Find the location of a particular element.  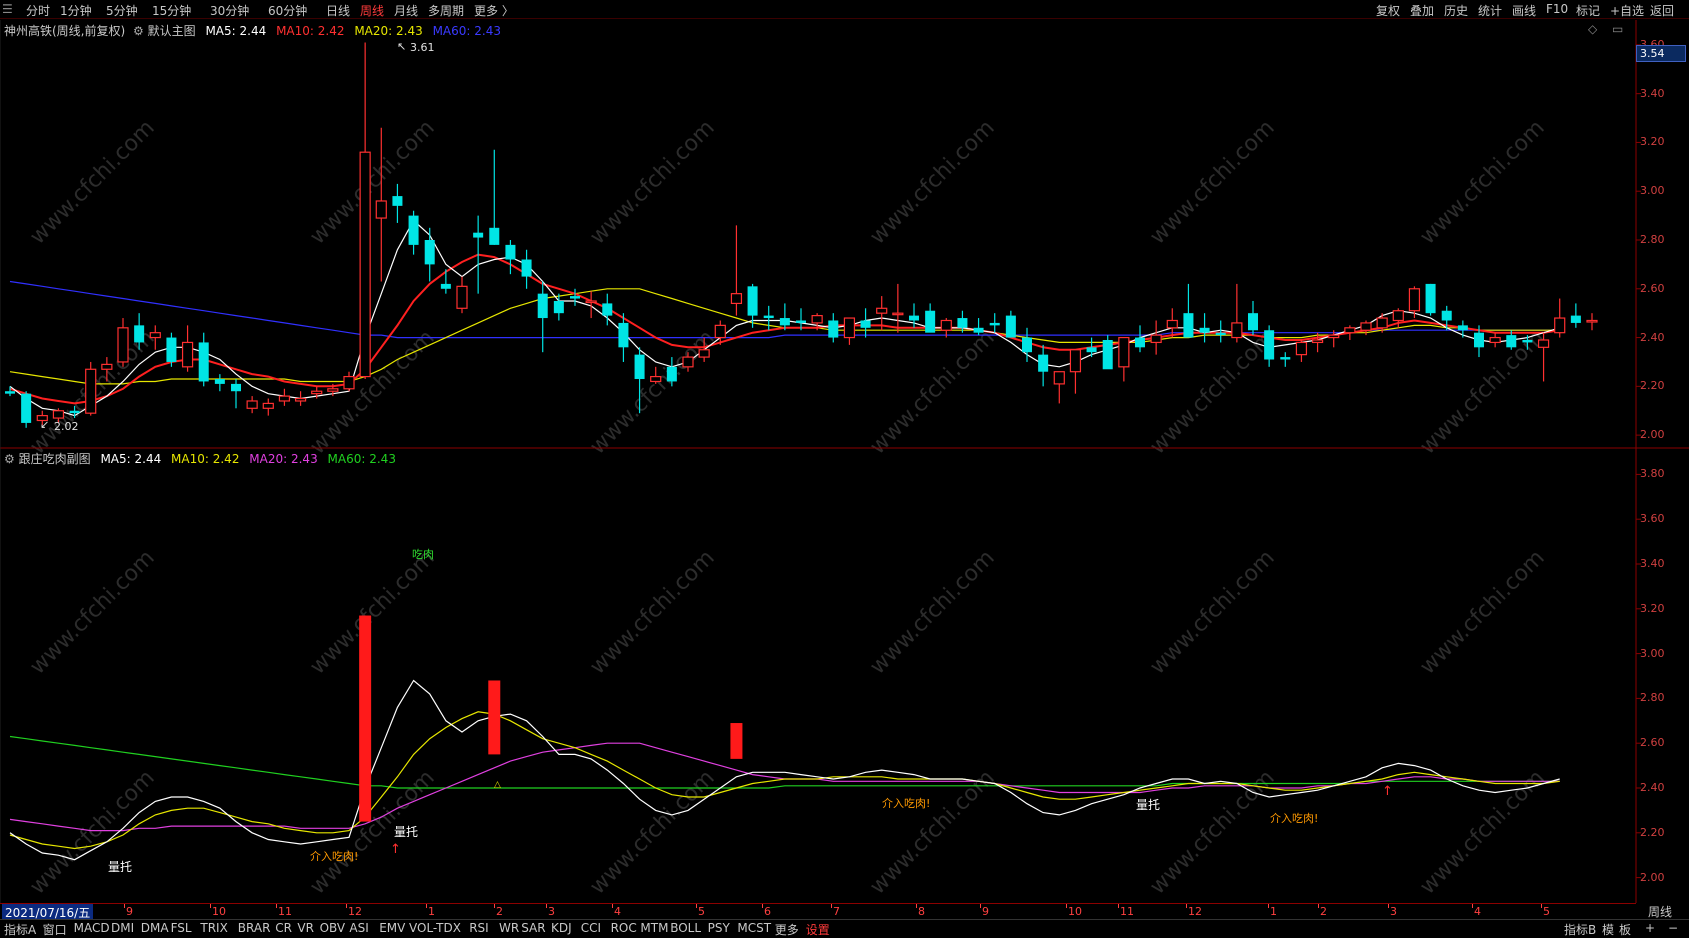

date-tick: 10 is located at coordinates (1075, 911).